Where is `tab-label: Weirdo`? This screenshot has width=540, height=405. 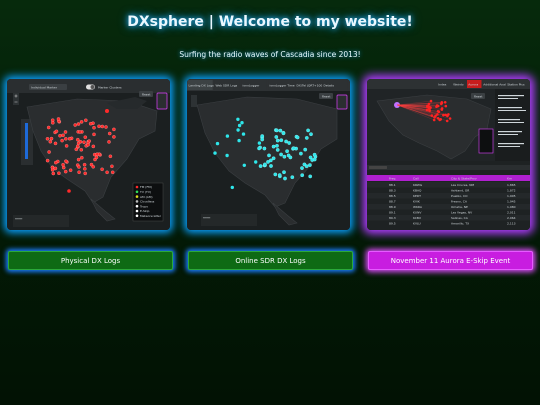
tab-label: Weirdo is located at coordinates (458, 85).